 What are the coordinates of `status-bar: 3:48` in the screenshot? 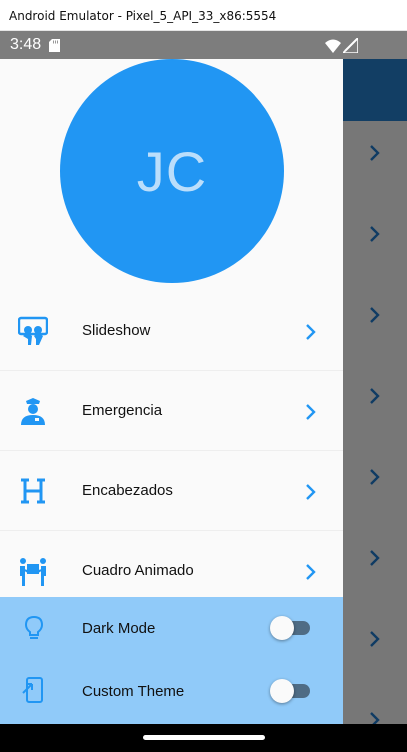 It's located at (203, 45).